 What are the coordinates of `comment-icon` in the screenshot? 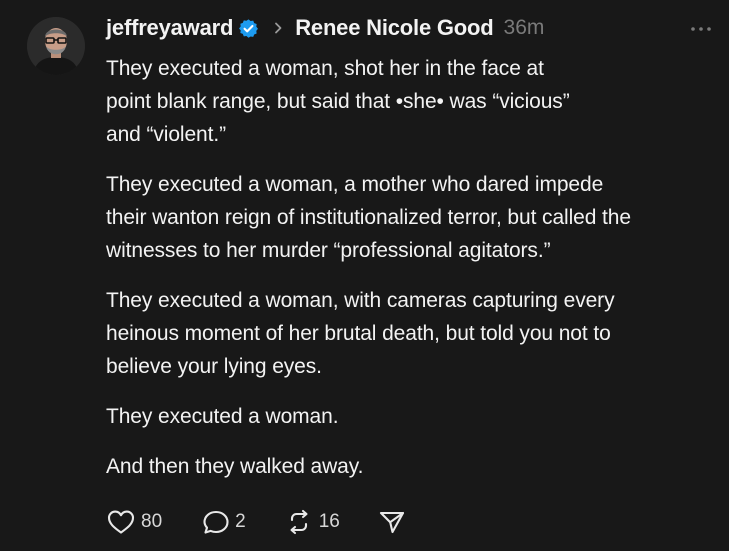 It's located at (216, 522).